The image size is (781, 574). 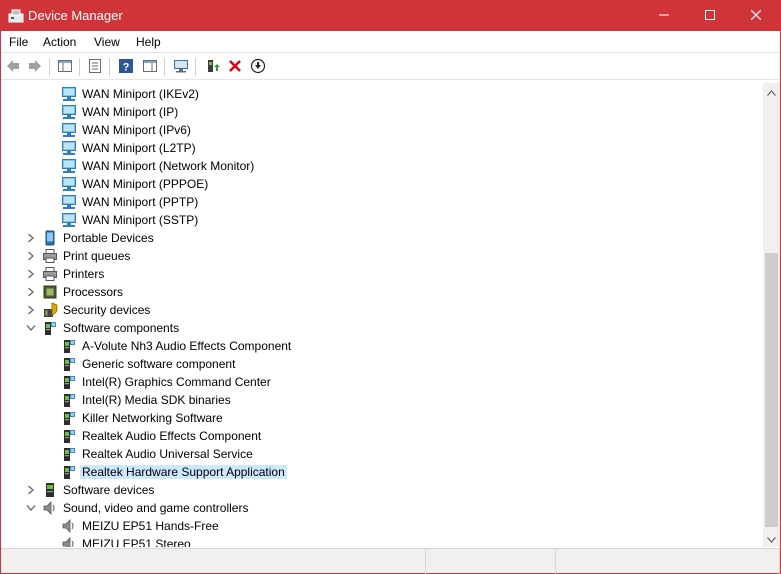 I want to click on status-bar, so click(x=390, y=561).